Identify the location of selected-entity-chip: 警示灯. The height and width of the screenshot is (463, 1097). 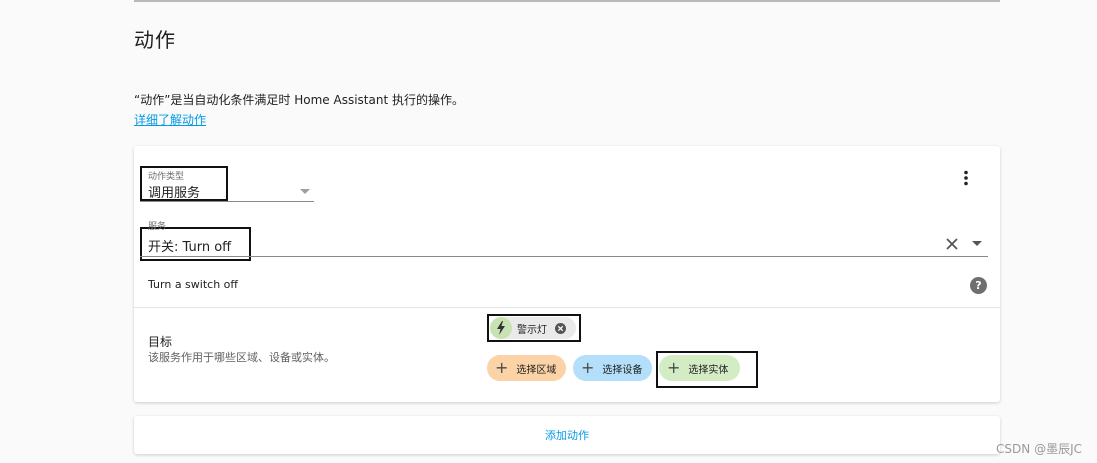
(533, 328).